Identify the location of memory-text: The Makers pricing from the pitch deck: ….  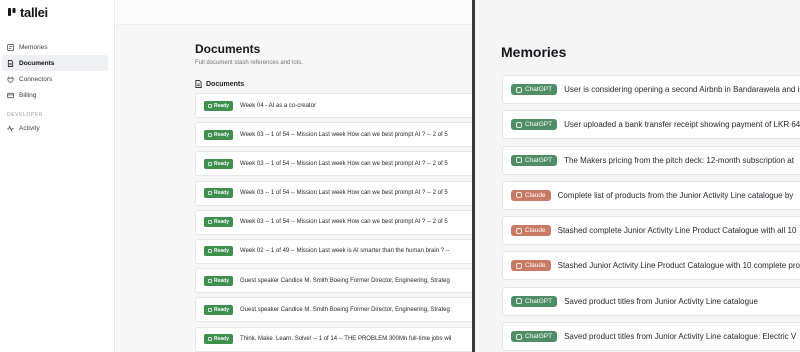
(679, 160).